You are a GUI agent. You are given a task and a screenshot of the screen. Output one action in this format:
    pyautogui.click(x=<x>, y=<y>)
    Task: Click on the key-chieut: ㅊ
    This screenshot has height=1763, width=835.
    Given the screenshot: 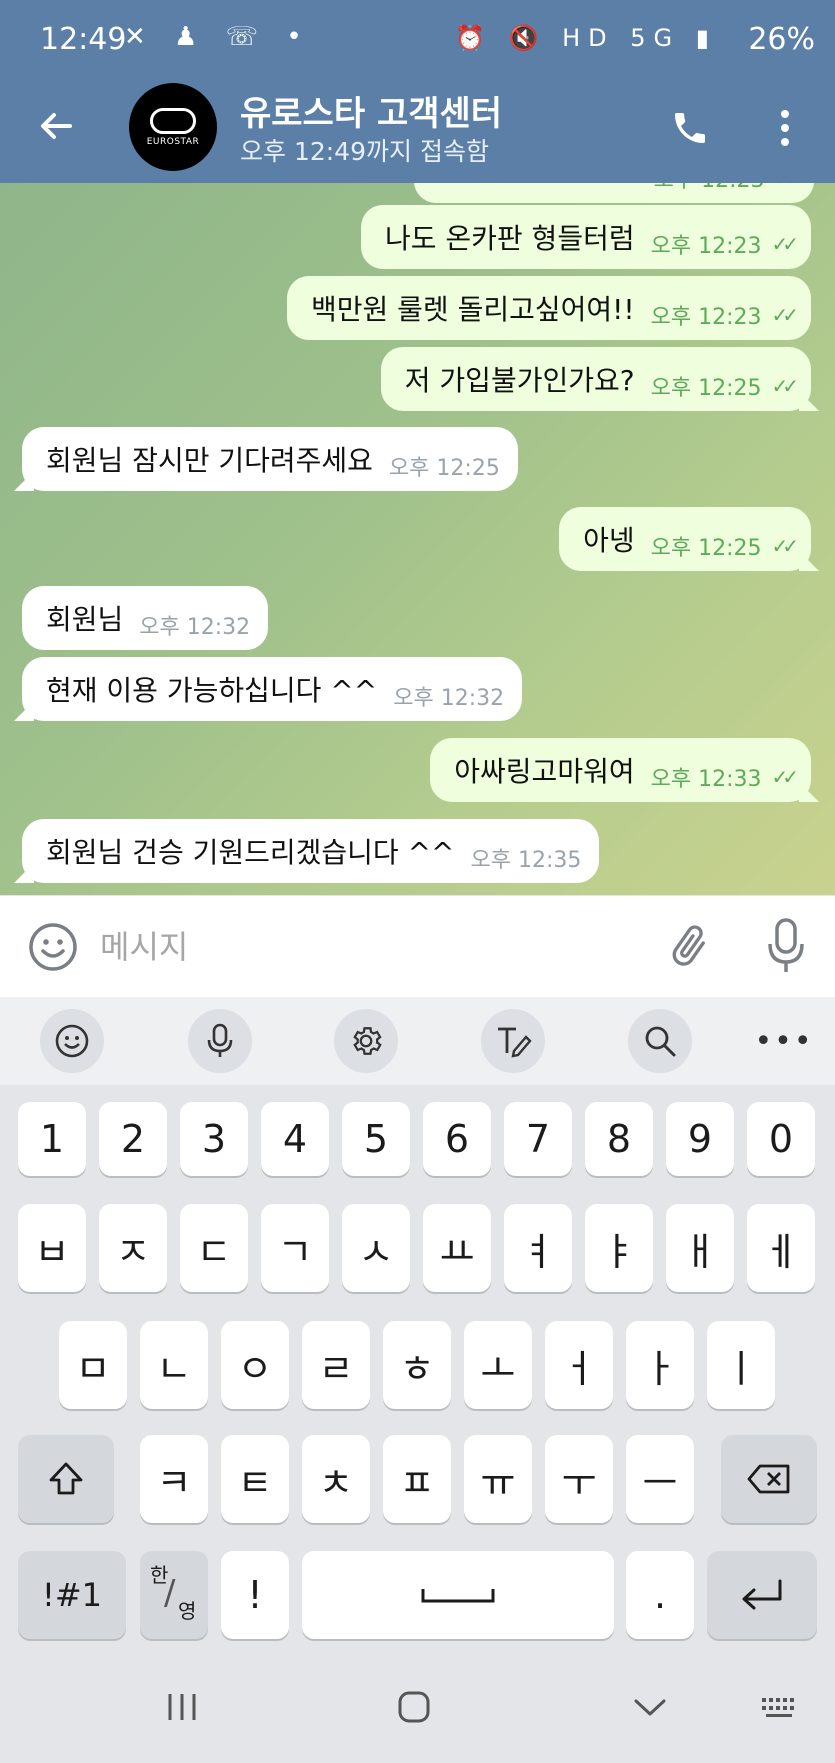 What is the action you would take?
    pyautogui.click(x=336, y=1479)
    